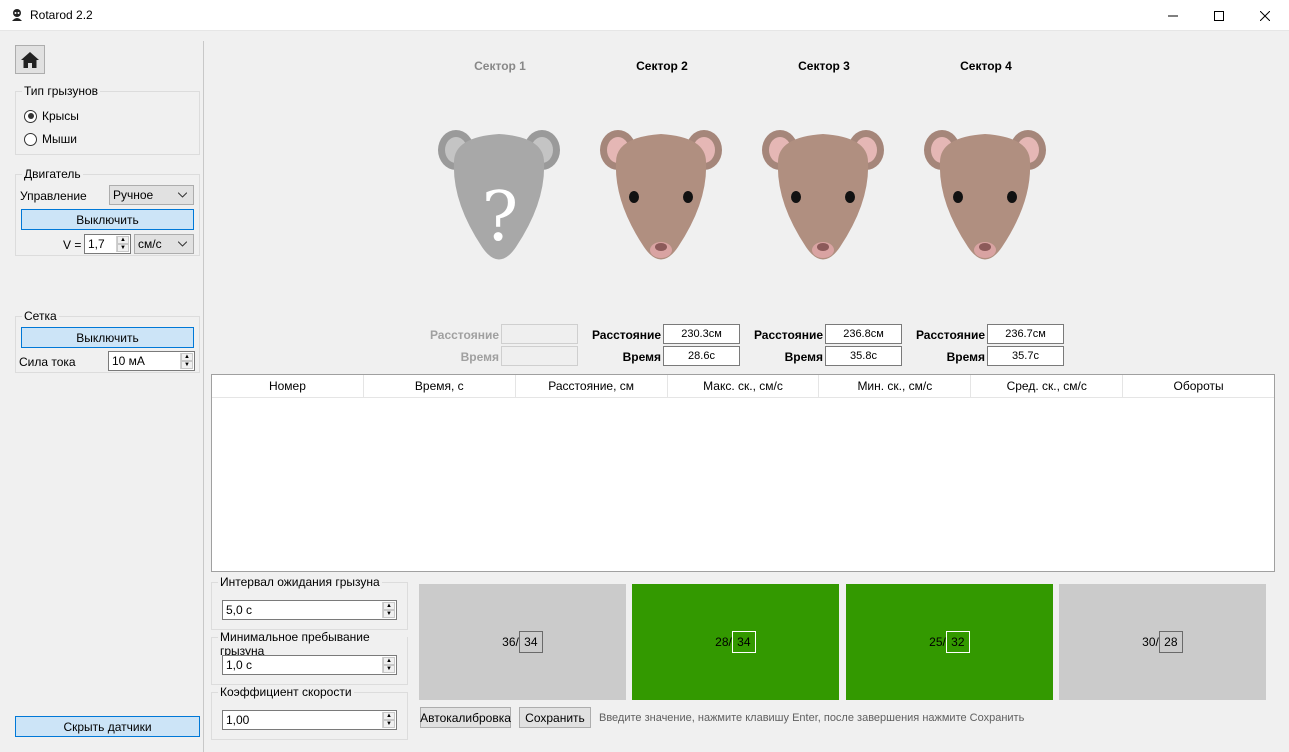  Describe the element at coordinates (203, 396) in the screenshot. I see `panel-divider` at that location.